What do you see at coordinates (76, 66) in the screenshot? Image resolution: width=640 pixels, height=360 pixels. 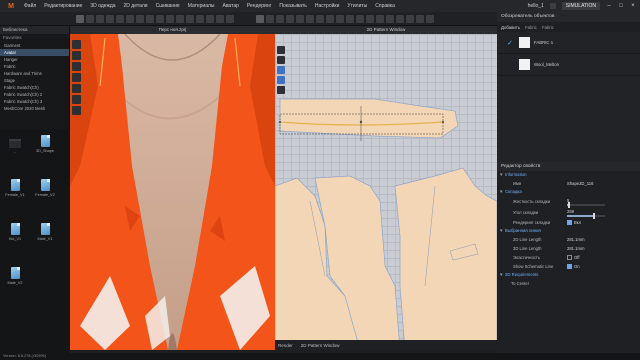 I see `garment-display-icon` at bounding box center [76, 66].